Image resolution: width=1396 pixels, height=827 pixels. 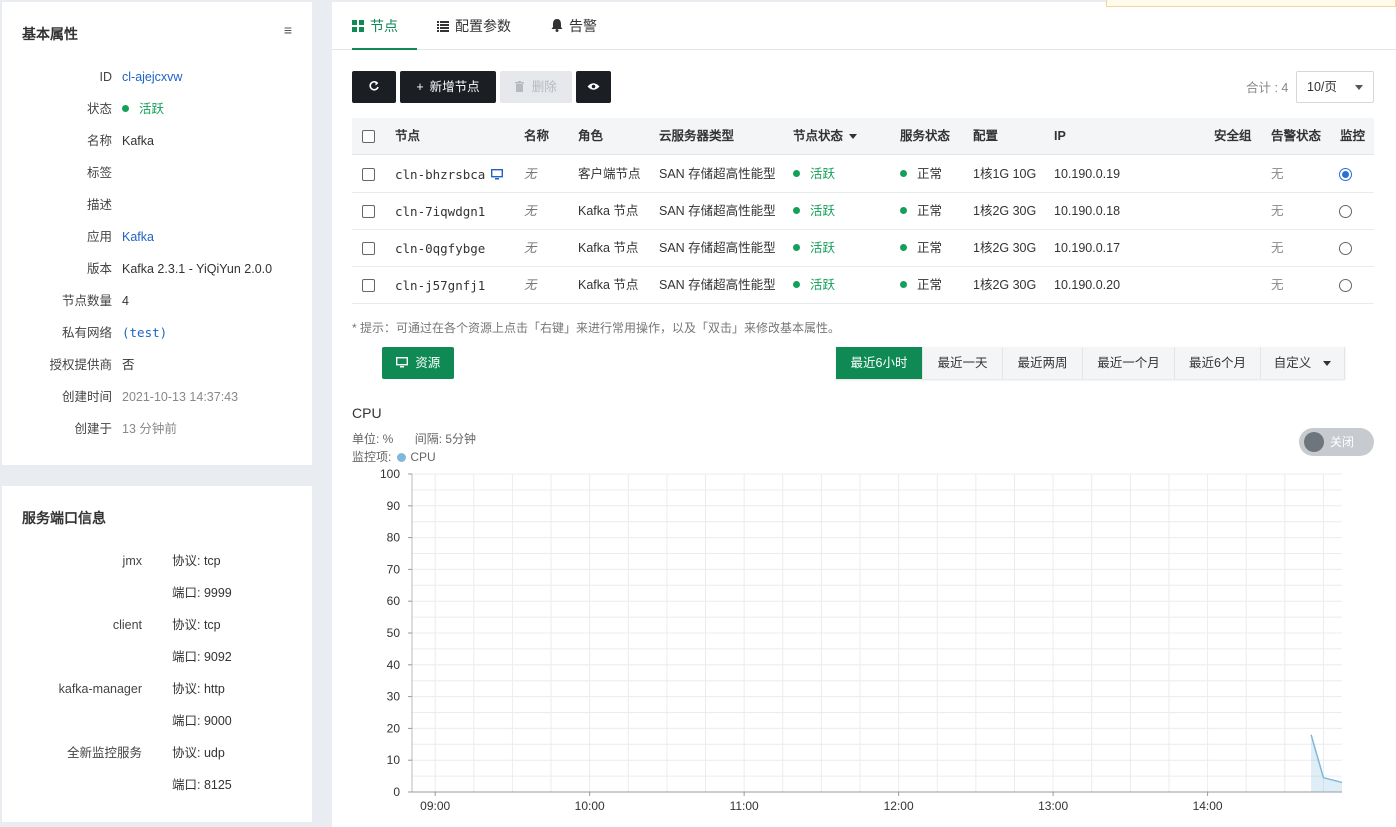 What do you see at coordinates (50, 34) in the screenshot?
I see `basic-properties-title: 基本属性` at bounding box center [50, 34].